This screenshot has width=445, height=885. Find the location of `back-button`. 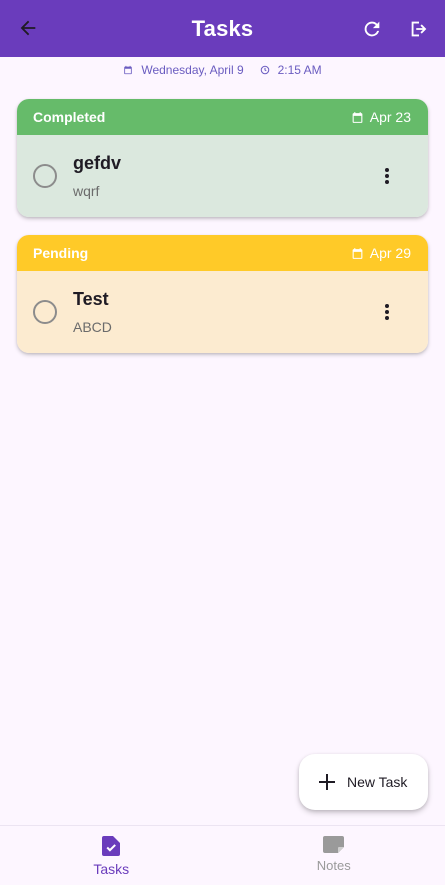

back-button is located at coordinates (28, 28).